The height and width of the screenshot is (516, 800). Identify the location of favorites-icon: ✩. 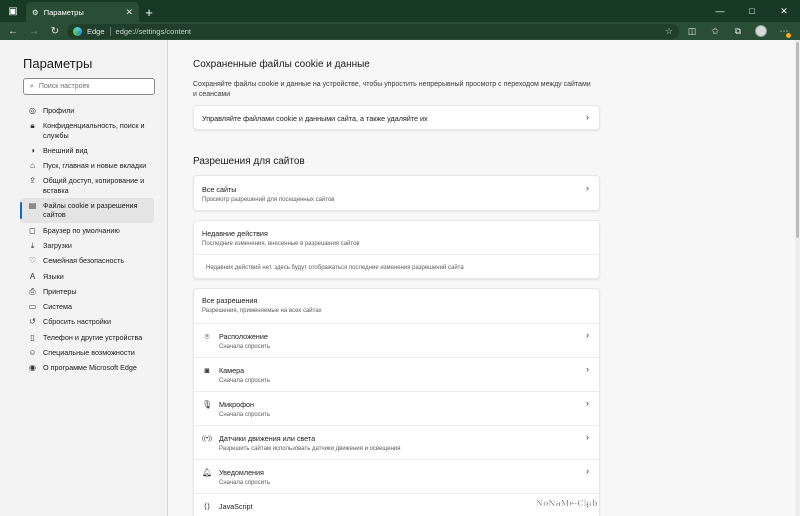
(715, 31).